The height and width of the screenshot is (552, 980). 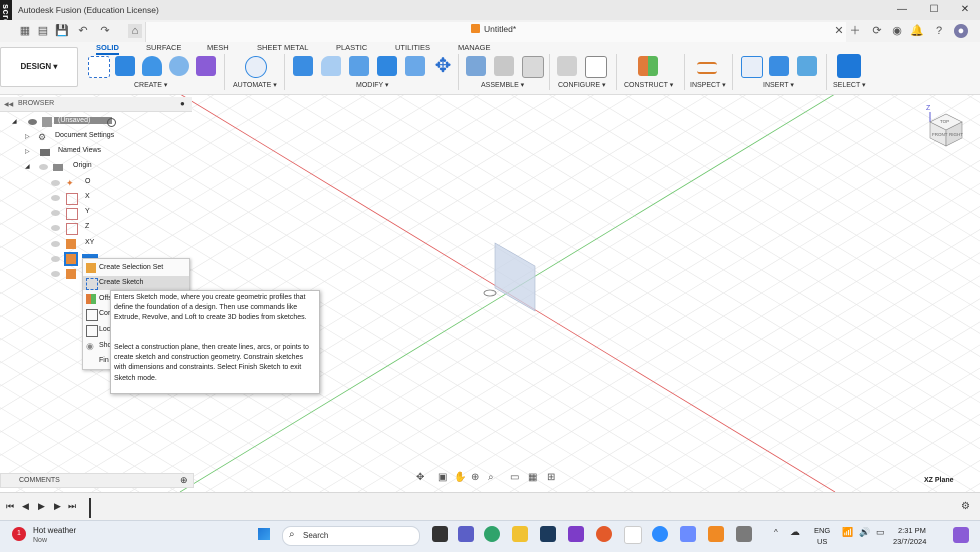 What do you see at coordinates (351, 536) in the screenshot?
I see `taskbar-search: ⌕ Search` at bounding box center [351, 536].